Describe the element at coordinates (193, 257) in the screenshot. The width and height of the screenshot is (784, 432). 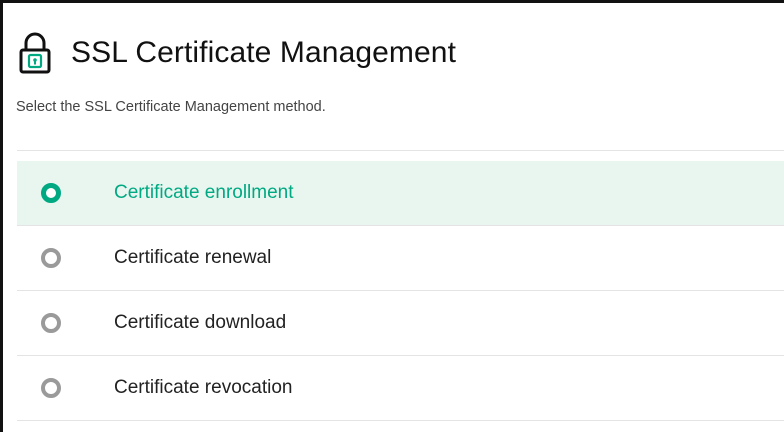
I see `option-label: Certificate renewal` at that location.